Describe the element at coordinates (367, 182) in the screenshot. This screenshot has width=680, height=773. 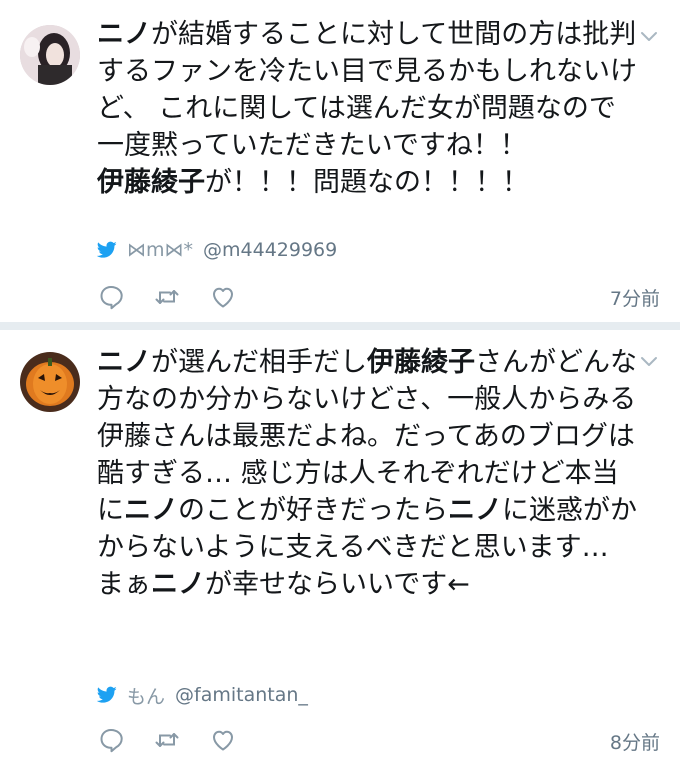
I see `tweet-text-segment: が！！！問題なの！！！！` at that location.